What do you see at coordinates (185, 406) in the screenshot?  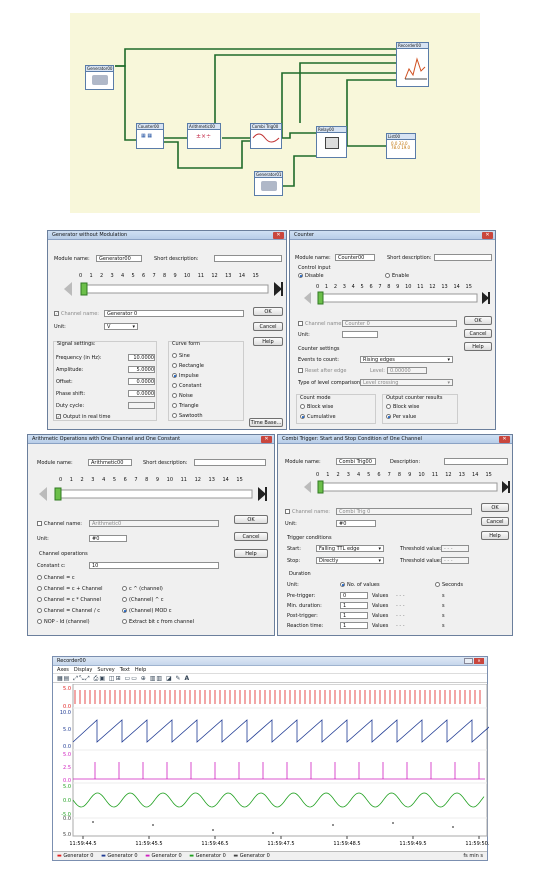 I see `curve-radio-triangle: Triangle` at bounding box center [185, 406].